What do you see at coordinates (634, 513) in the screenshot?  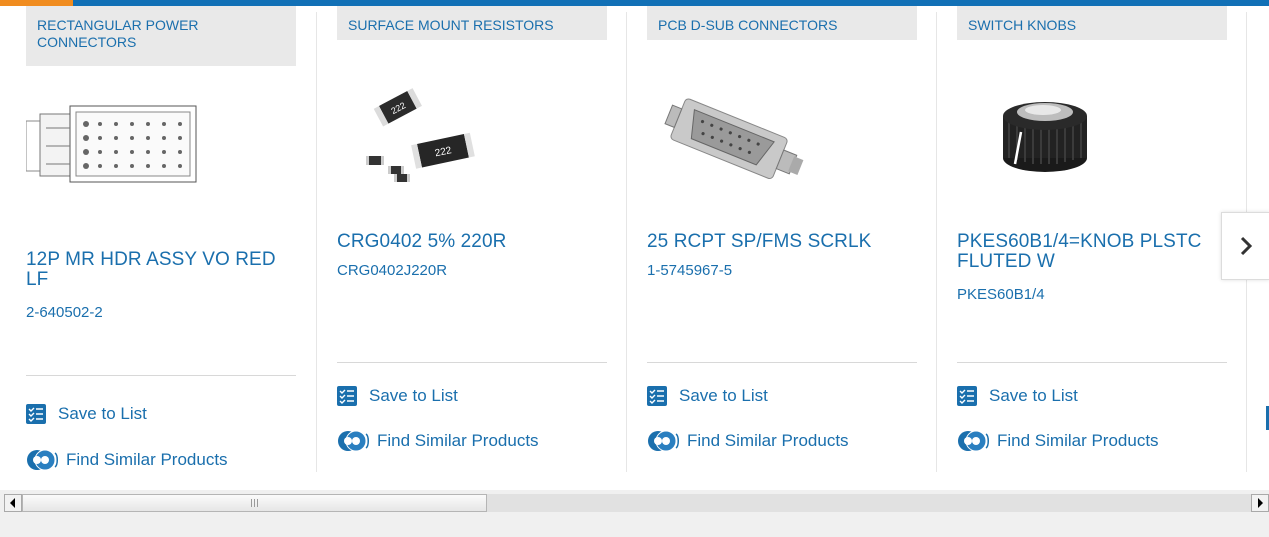 I see `horizontal-scrollbar-area` at bounding box center [634, 513].